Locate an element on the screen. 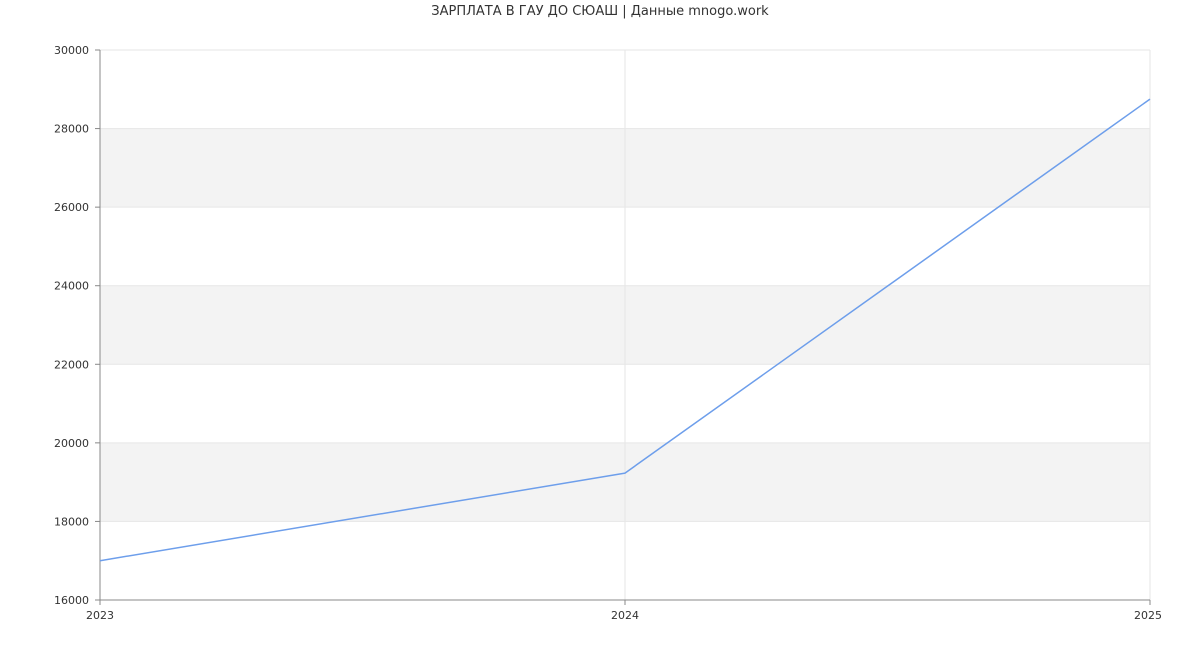 The width and height of the screenshot is (1200, 650). y-tick-label: 22000 is located at coordinates (71, 364).